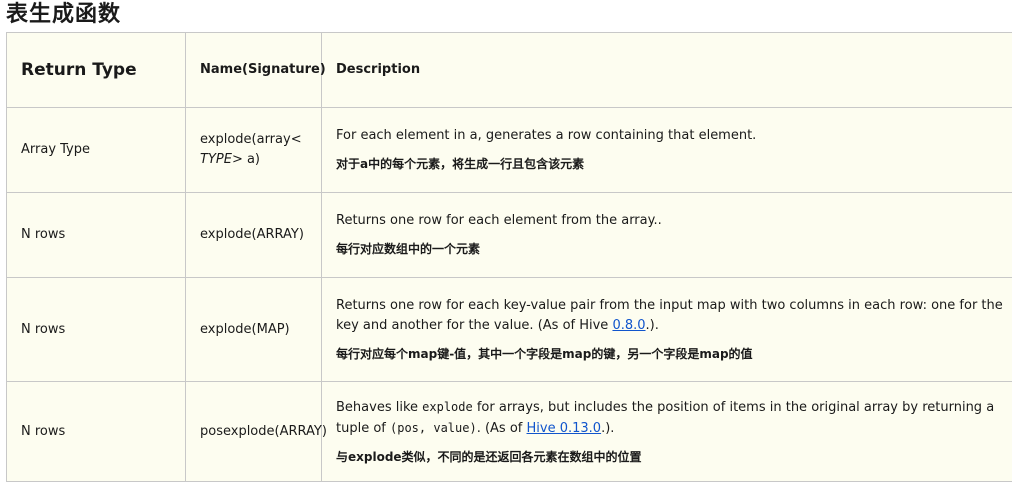 The width and height of the screenshot is (1012, 482). Describe the element at coordinates (254, 432) in the screenshot. I see `signature-cell: posexplode(ARRAY)` at that location.